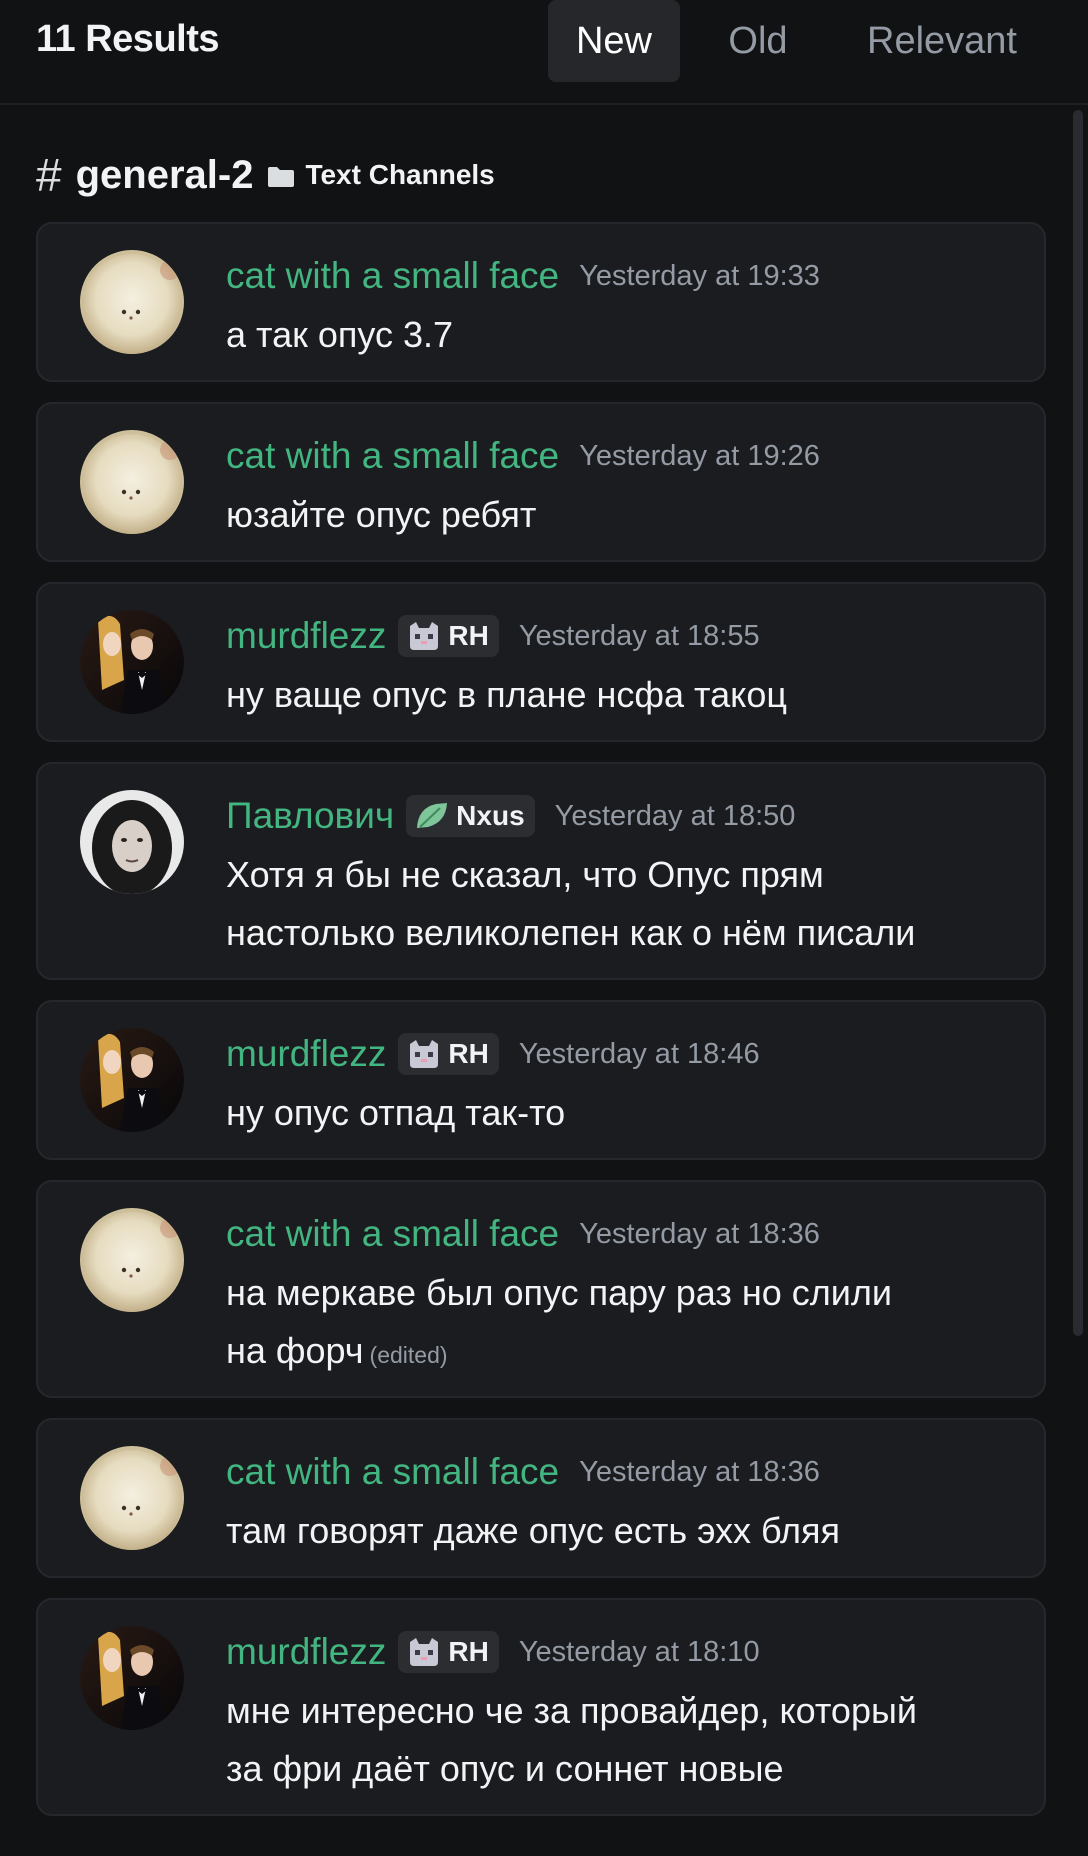 This screenshot has width=1088, height=1856. What do you see at coordinates (400, 174) in the screenshot?
I see `channel-category: Text Channels` at bounding box center [400, 174].